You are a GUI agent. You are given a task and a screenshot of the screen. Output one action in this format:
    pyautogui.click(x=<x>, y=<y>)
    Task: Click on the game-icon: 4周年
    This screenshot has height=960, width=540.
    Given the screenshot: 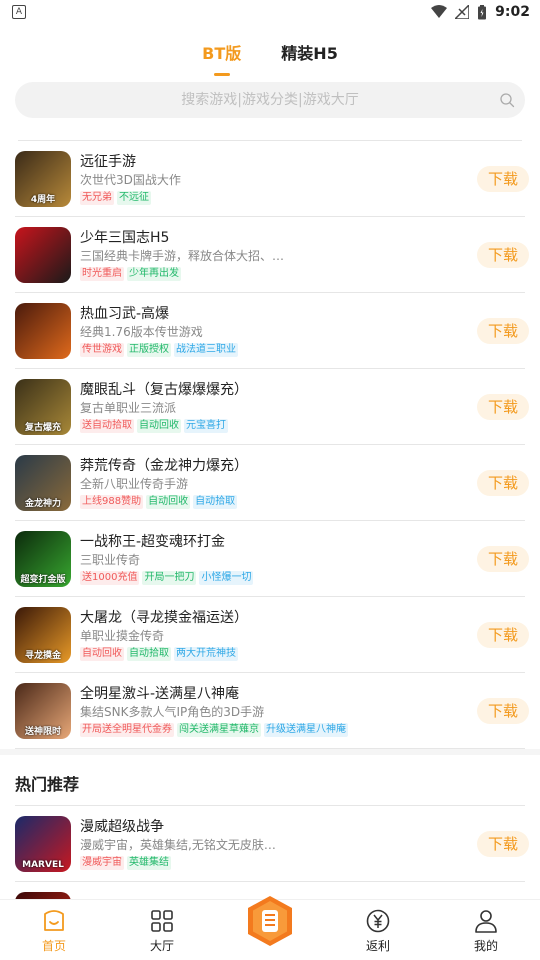 What is the action you would take?
    pyautogui.click(x=43, y=178)
    